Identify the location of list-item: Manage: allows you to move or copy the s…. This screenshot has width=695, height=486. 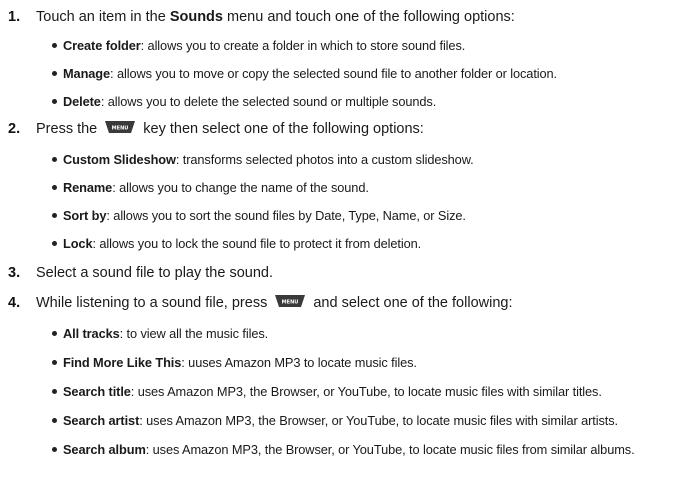
(304, 74).